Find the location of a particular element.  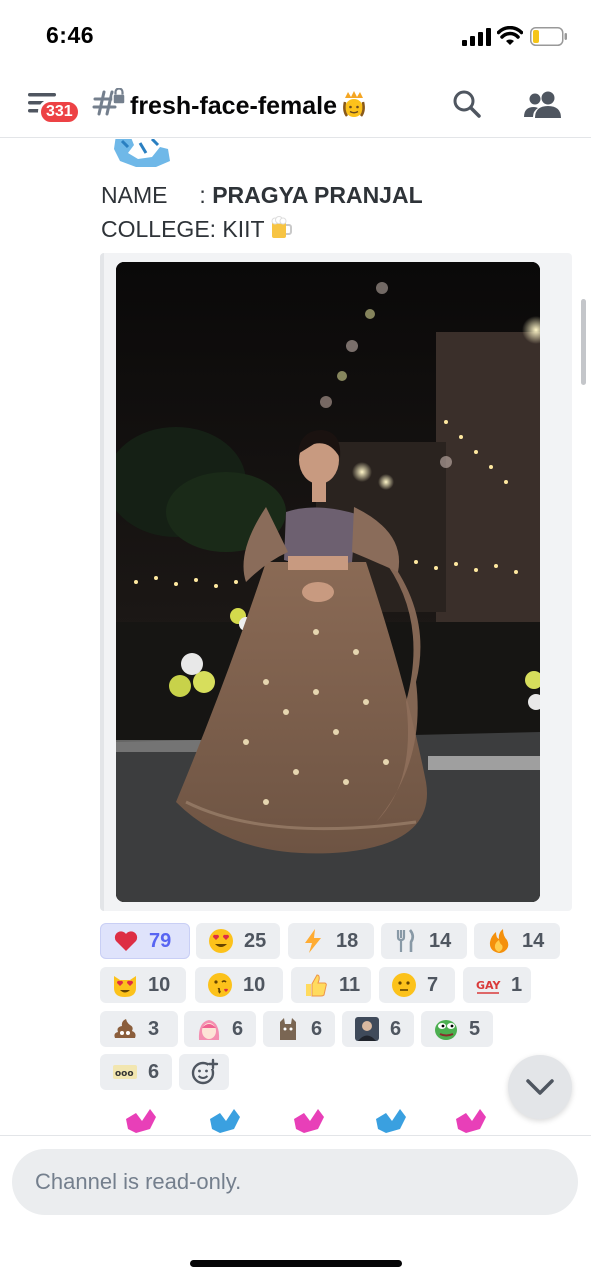

reaction-heart-eyes-cat: 10 is located at coordinates (143, 985).